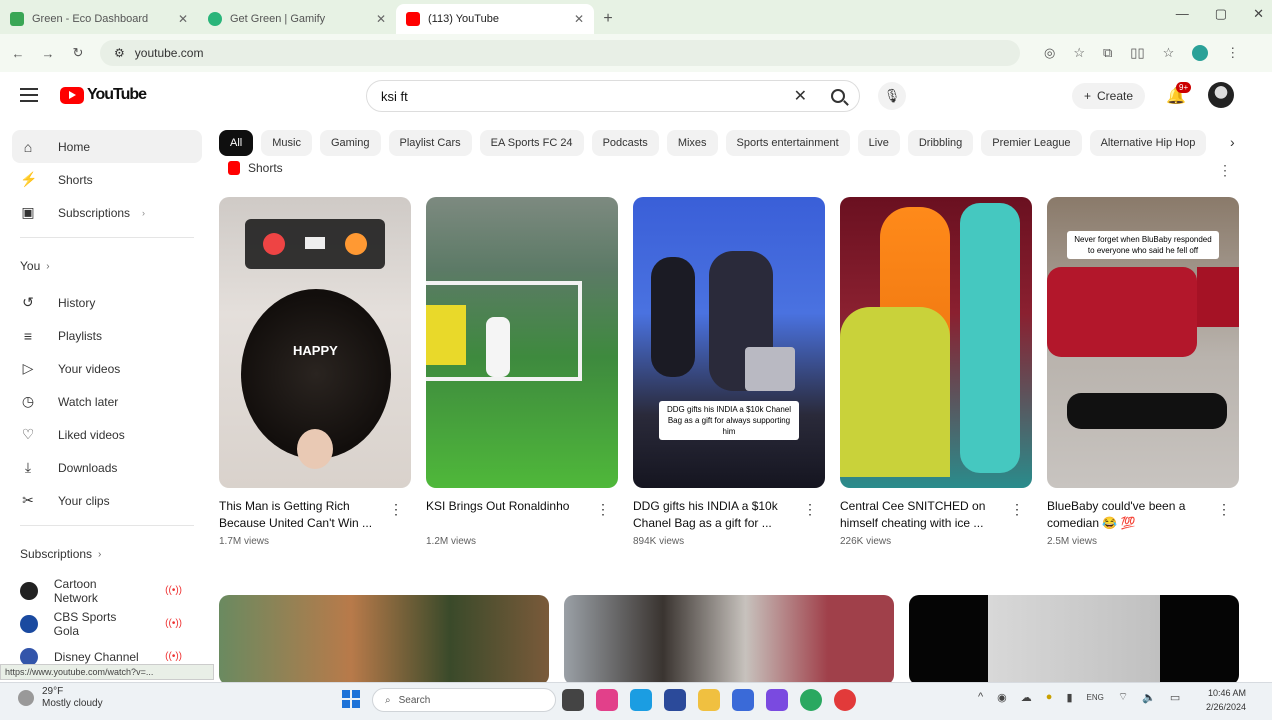  Describe the element at coordinates (811, 700) in the screenshot. I see `chrome-icon` at that location.